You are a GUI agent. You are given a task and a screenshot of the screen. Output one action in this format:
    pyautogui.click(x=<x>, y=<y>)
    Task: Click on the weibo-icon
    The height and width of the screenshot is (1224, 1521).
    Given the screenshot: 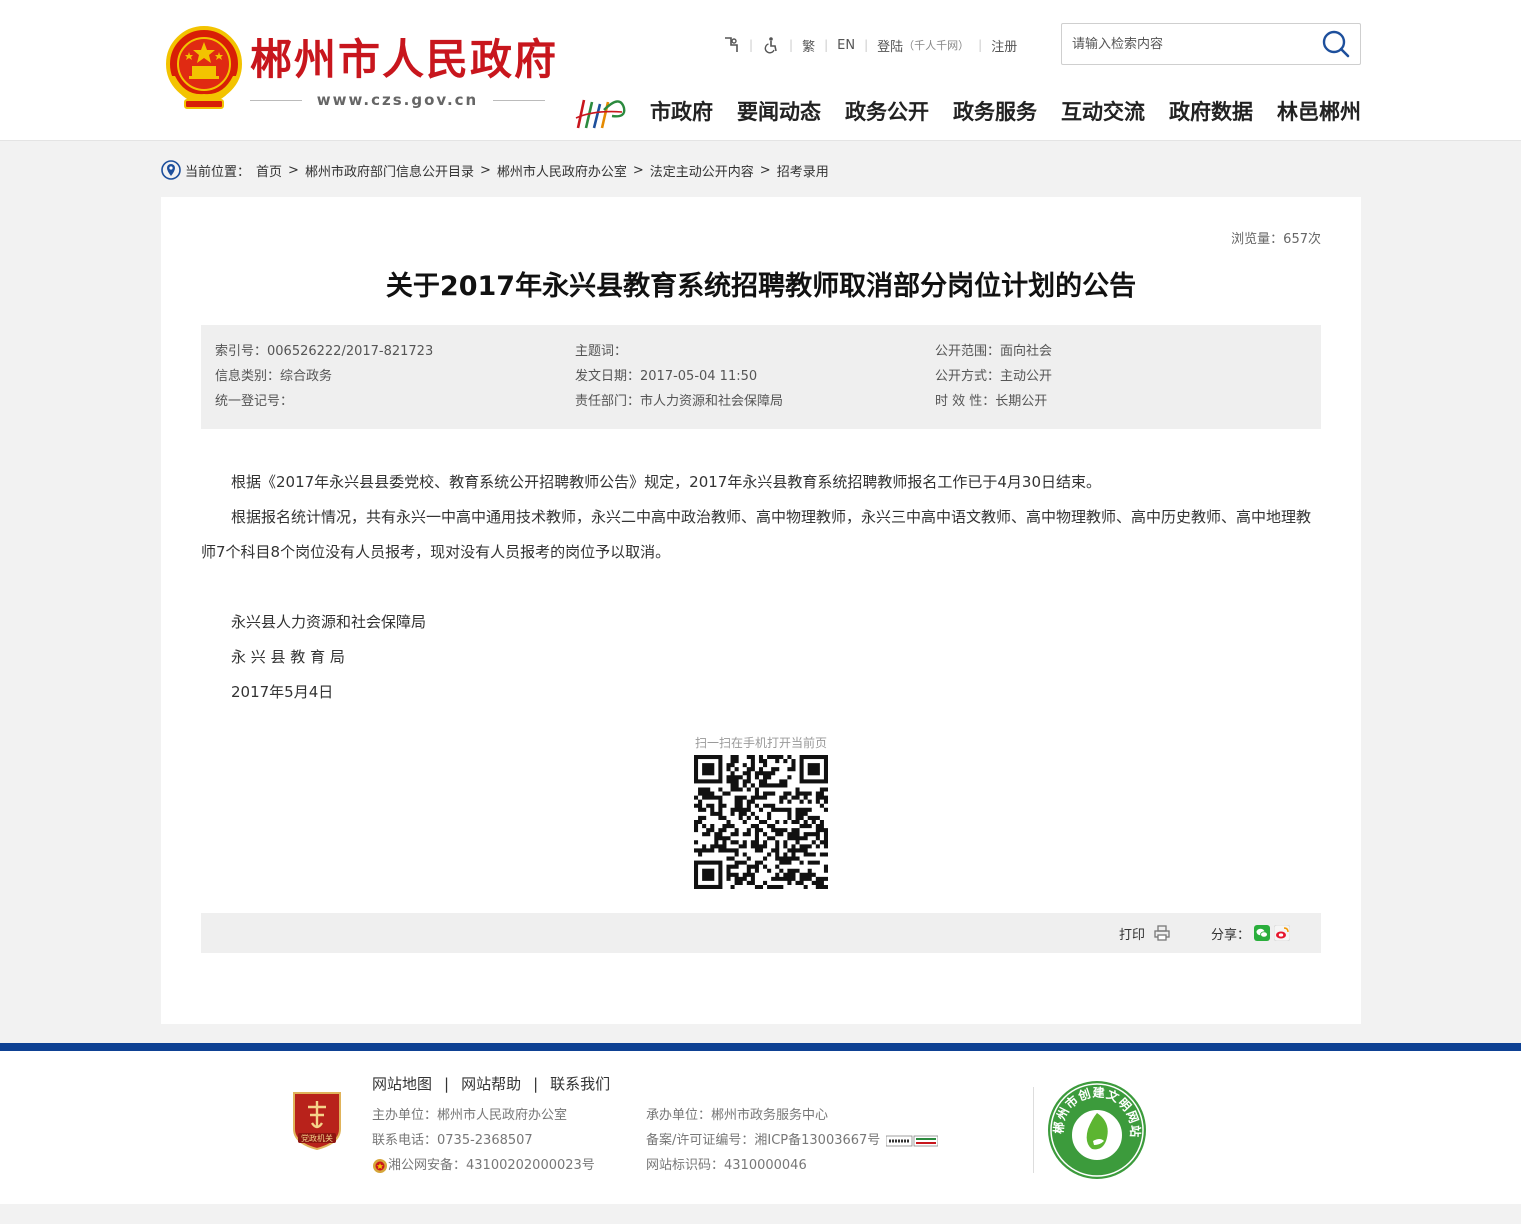 What is the action you would take?
    pyautogui.click(x=1282, y=933)
    